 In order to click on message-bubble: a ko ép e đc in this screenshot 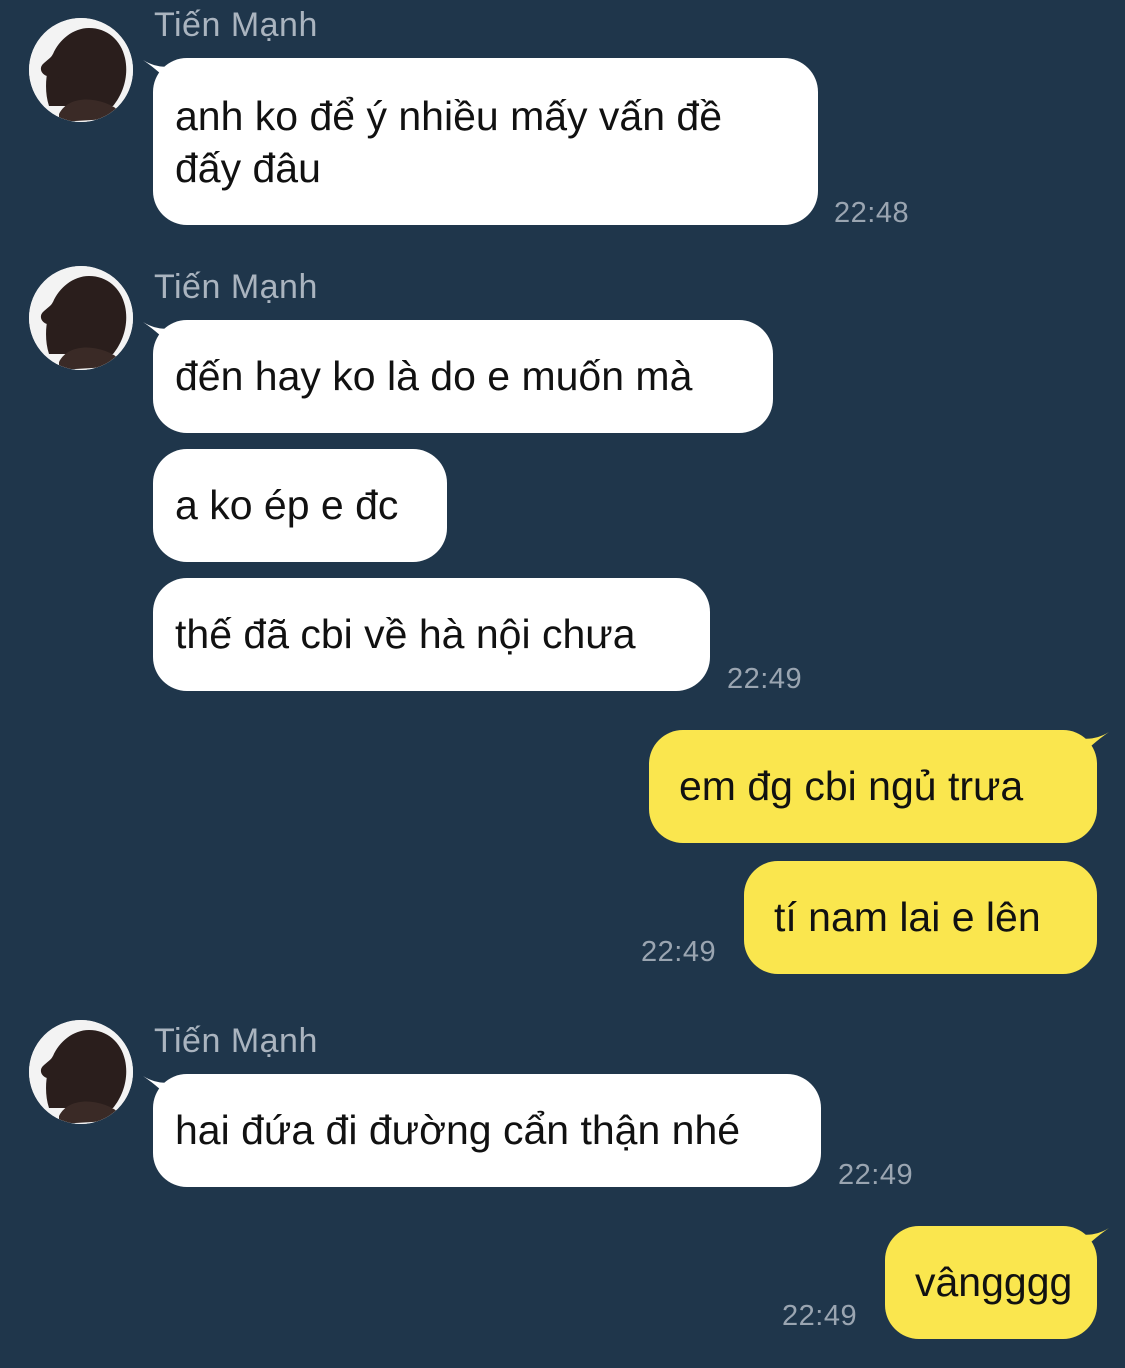, I will do `click(300, 505)`.